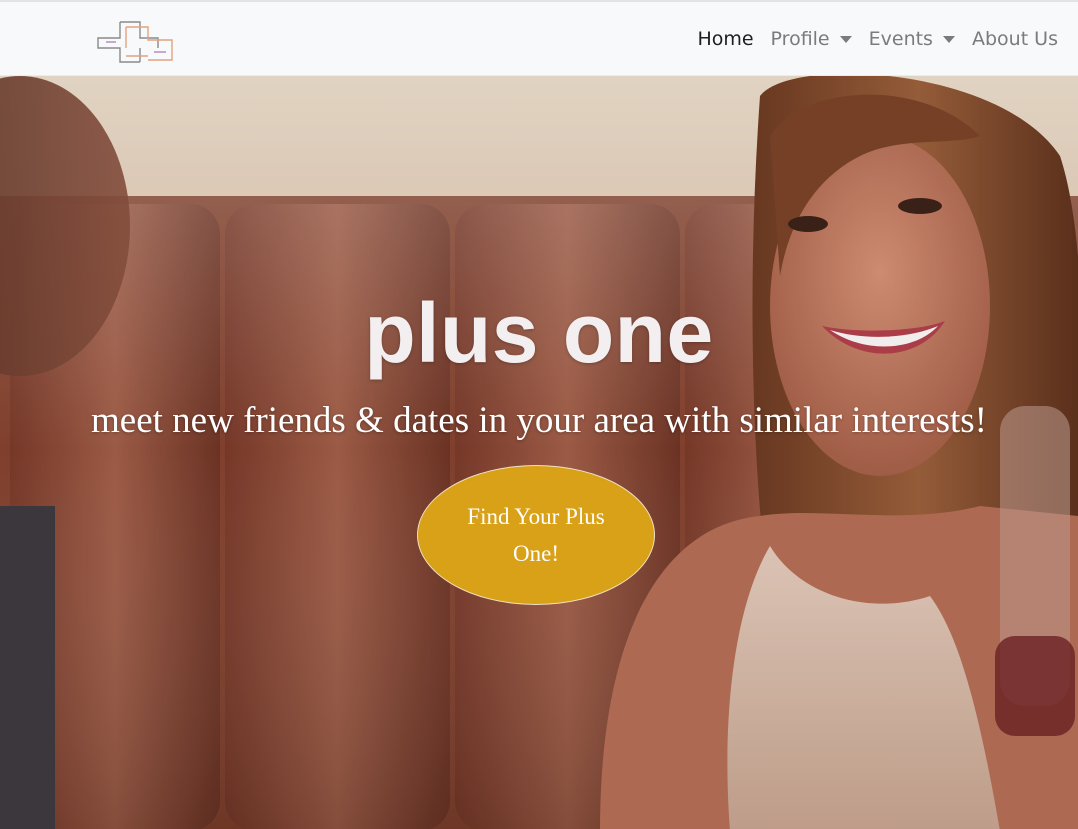 Image resolution: width=1078 pixels, height=829 pixels. Describe the element at coordinates (536, 535) in the screenshot. I see `find-plus-one-button: Find Your Plus One!` at that location.